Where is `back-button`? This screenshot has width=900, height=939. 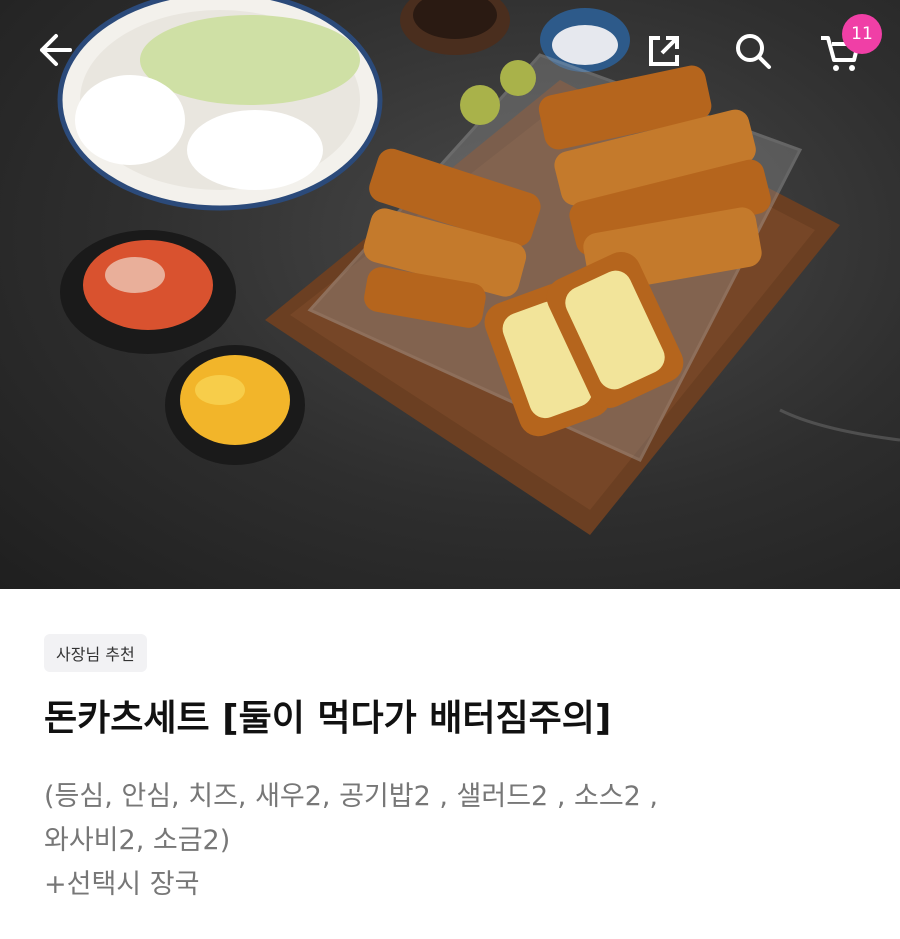
back-button is located at coordinates (58, 54).